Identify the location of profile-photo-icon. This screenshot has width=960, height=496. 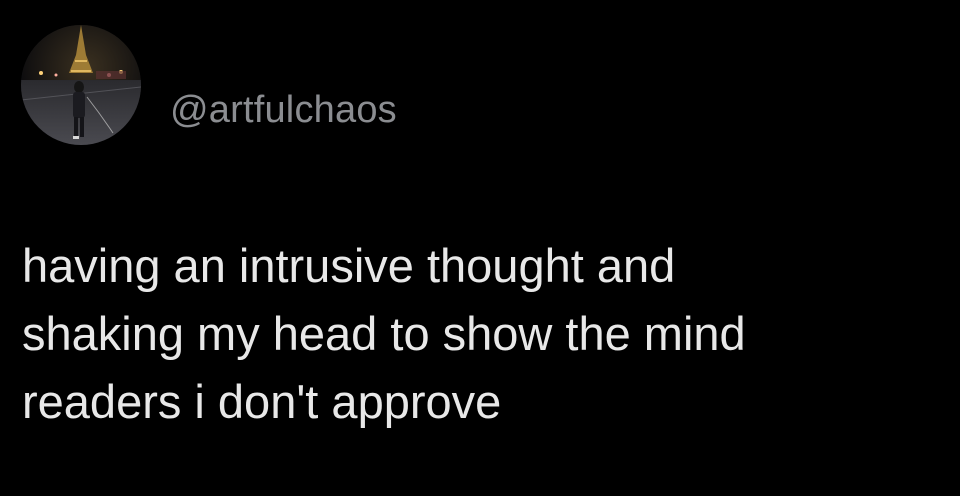
(81, 85).